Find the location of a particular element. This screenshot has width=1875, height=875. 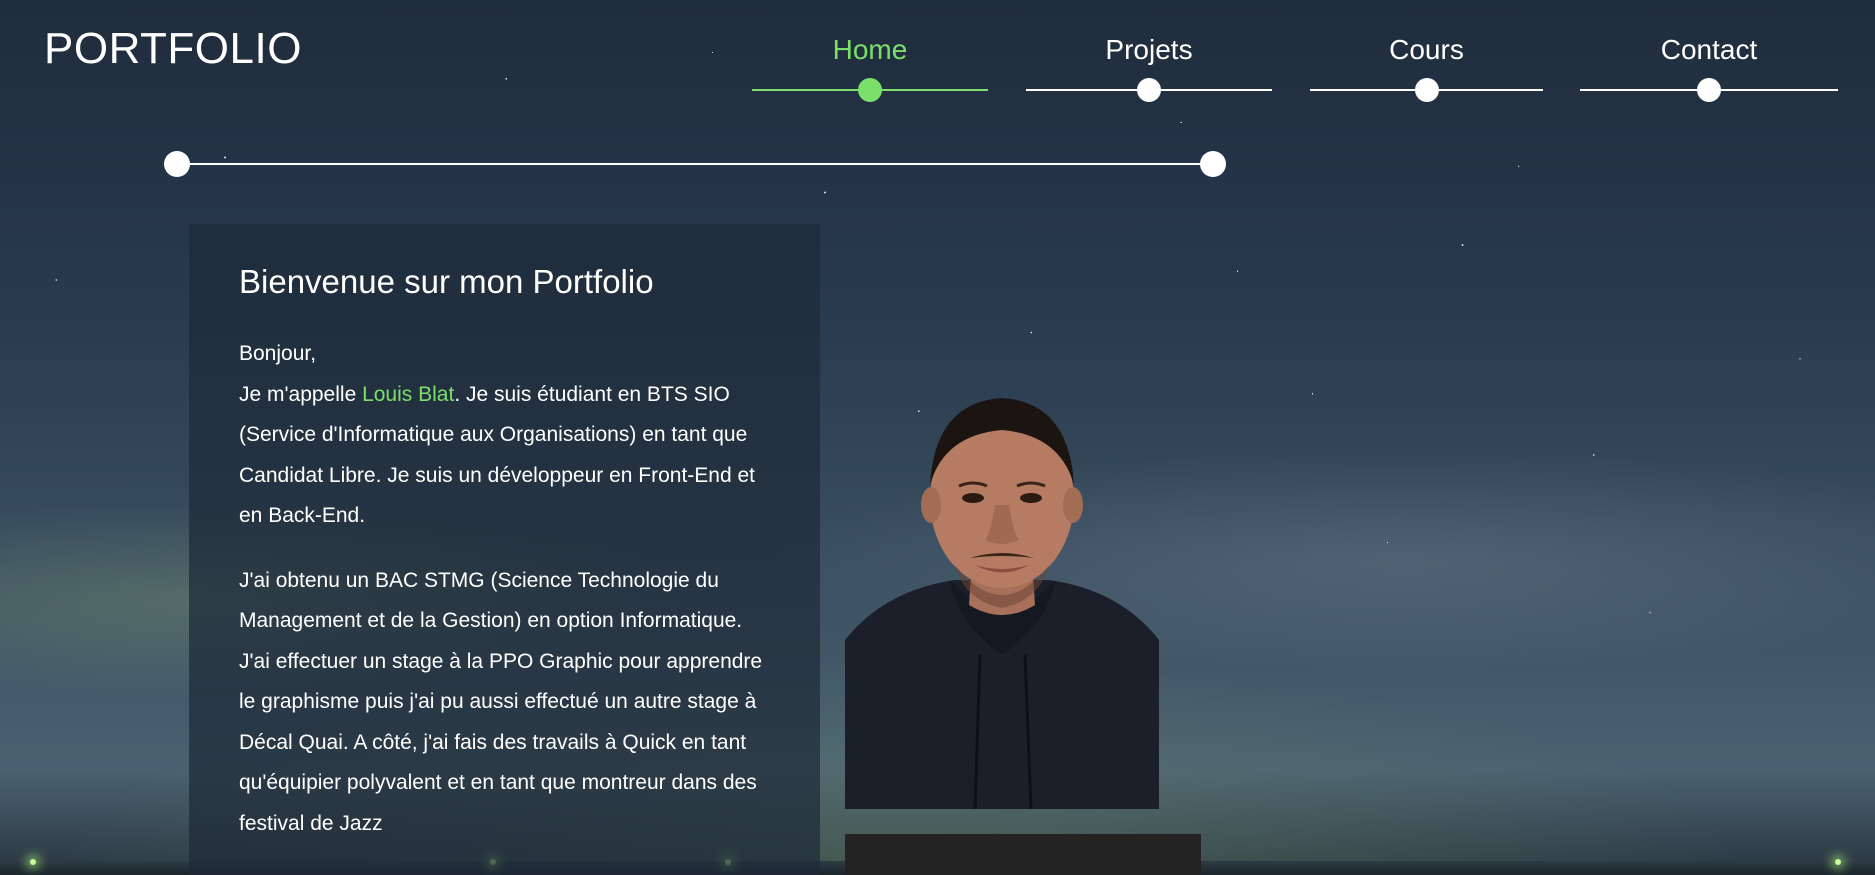

nav-item-cours: Cours is located at coordinates (1426, 66).